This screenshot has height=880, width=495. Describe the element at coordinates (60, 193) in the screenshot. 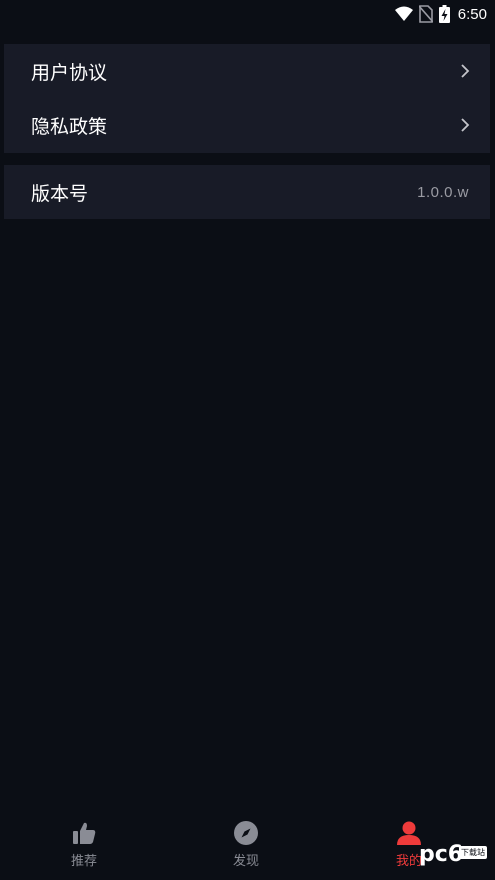

I see `version-label: 版本号` at that location.